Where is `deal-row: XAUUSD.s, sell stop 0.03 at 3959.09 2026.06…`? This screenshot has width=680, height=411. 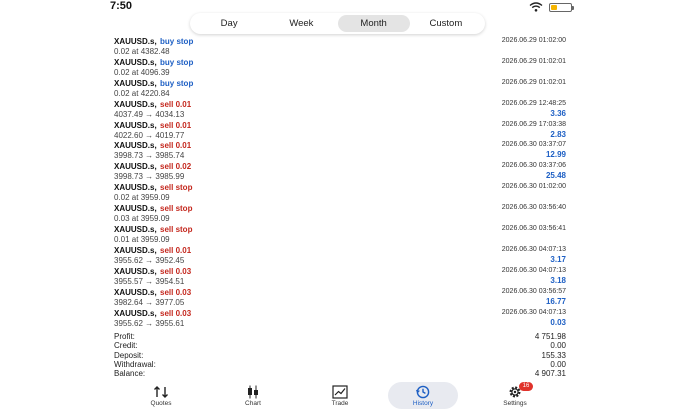
deal-row: XAUUSD.s, sell stop 0.03 at 3959.09 2026.06… is located at coordinates (340, 213).